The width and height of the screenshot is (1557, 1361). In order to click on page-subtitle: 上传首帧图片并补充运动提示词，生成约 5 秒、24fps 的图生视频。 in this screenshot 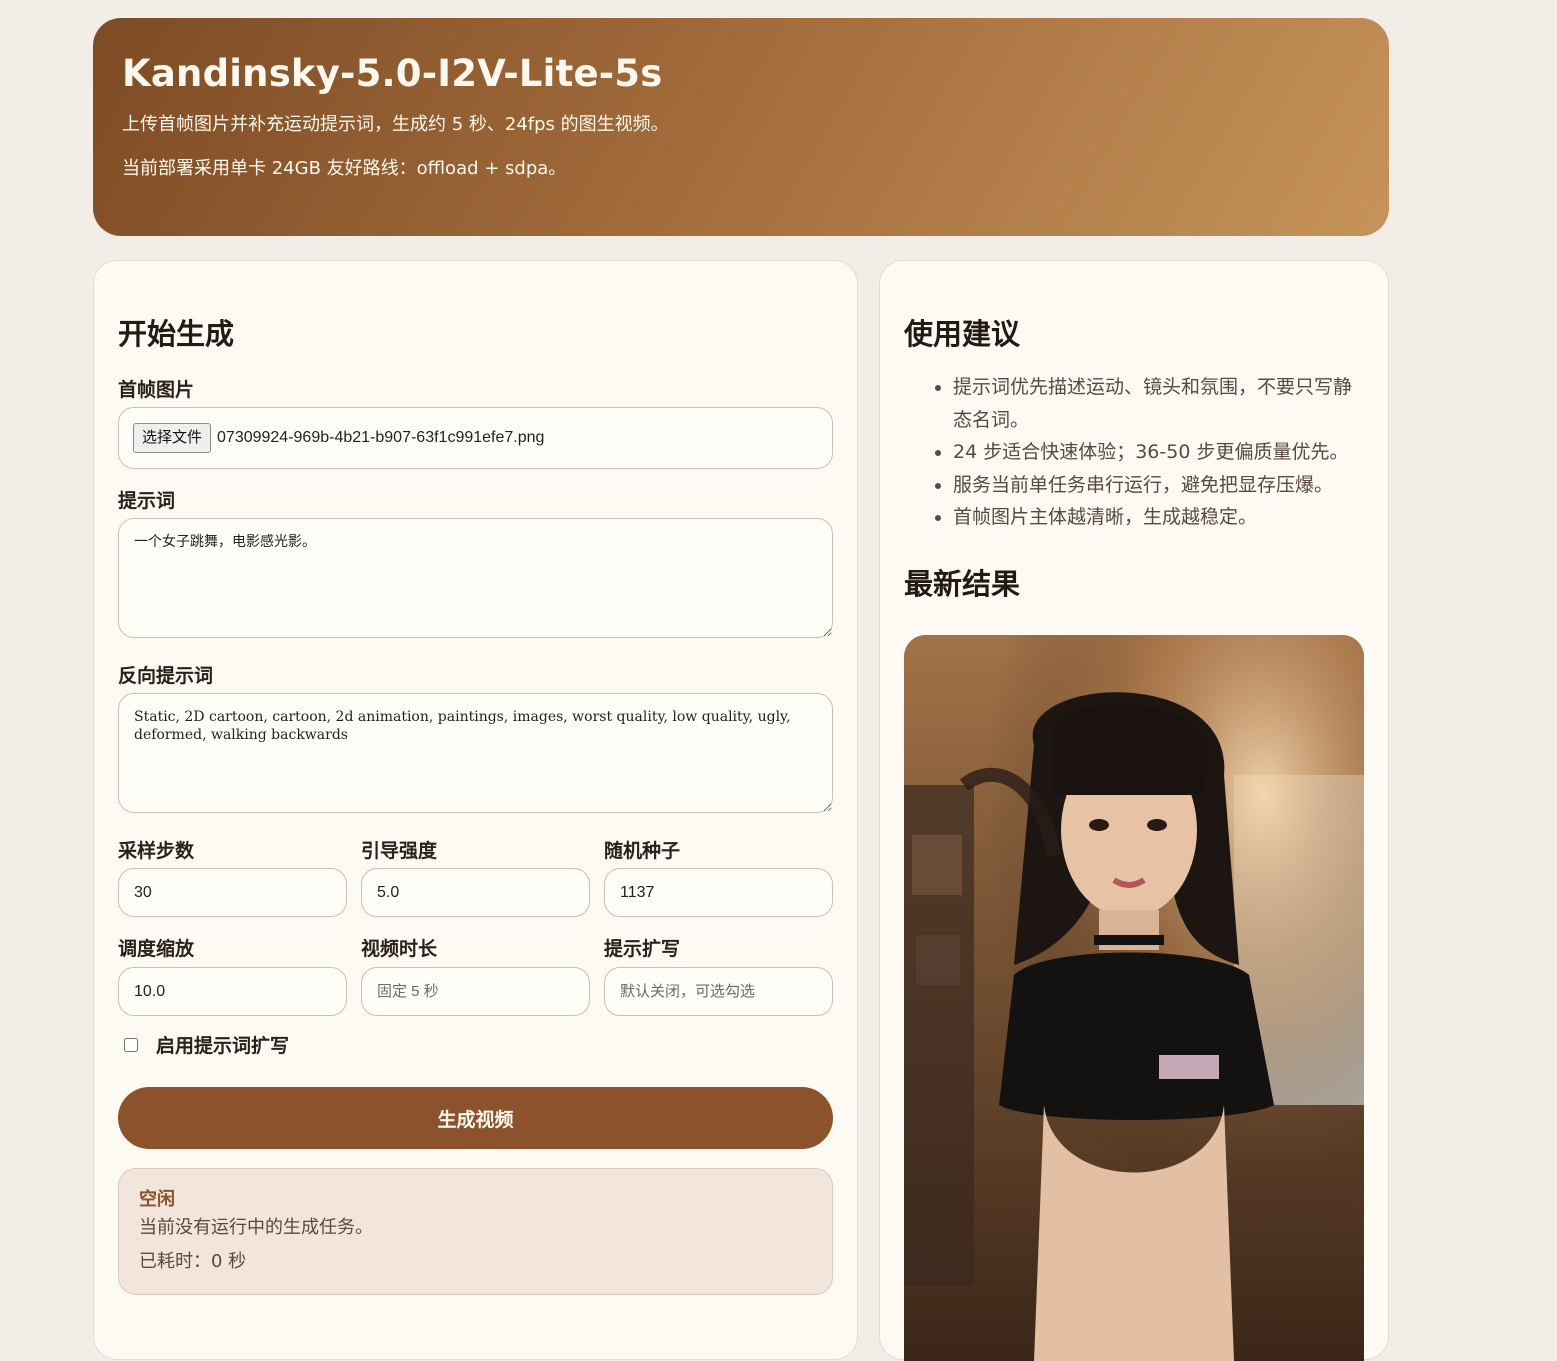, I will do `click(395, 124)`.